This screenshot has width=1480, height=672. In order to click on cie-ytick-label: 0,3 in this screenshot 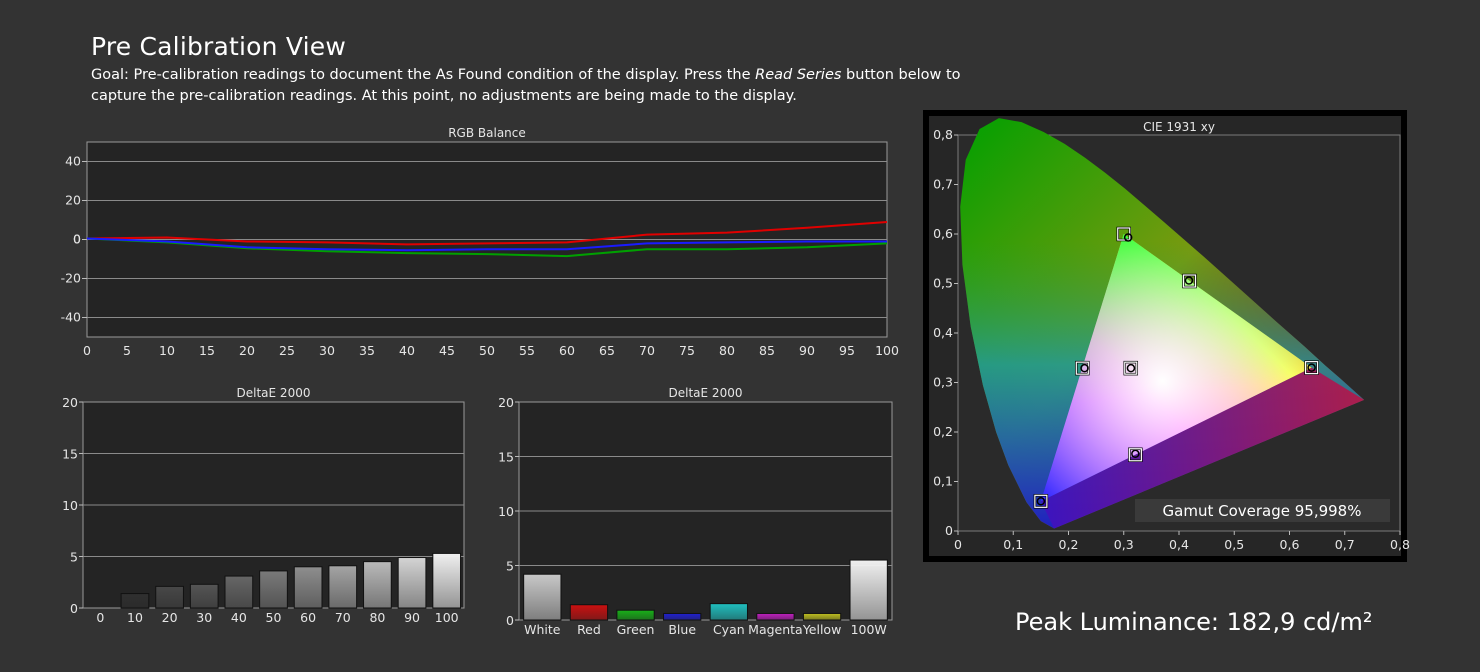, I will do `click(943, 382)`.